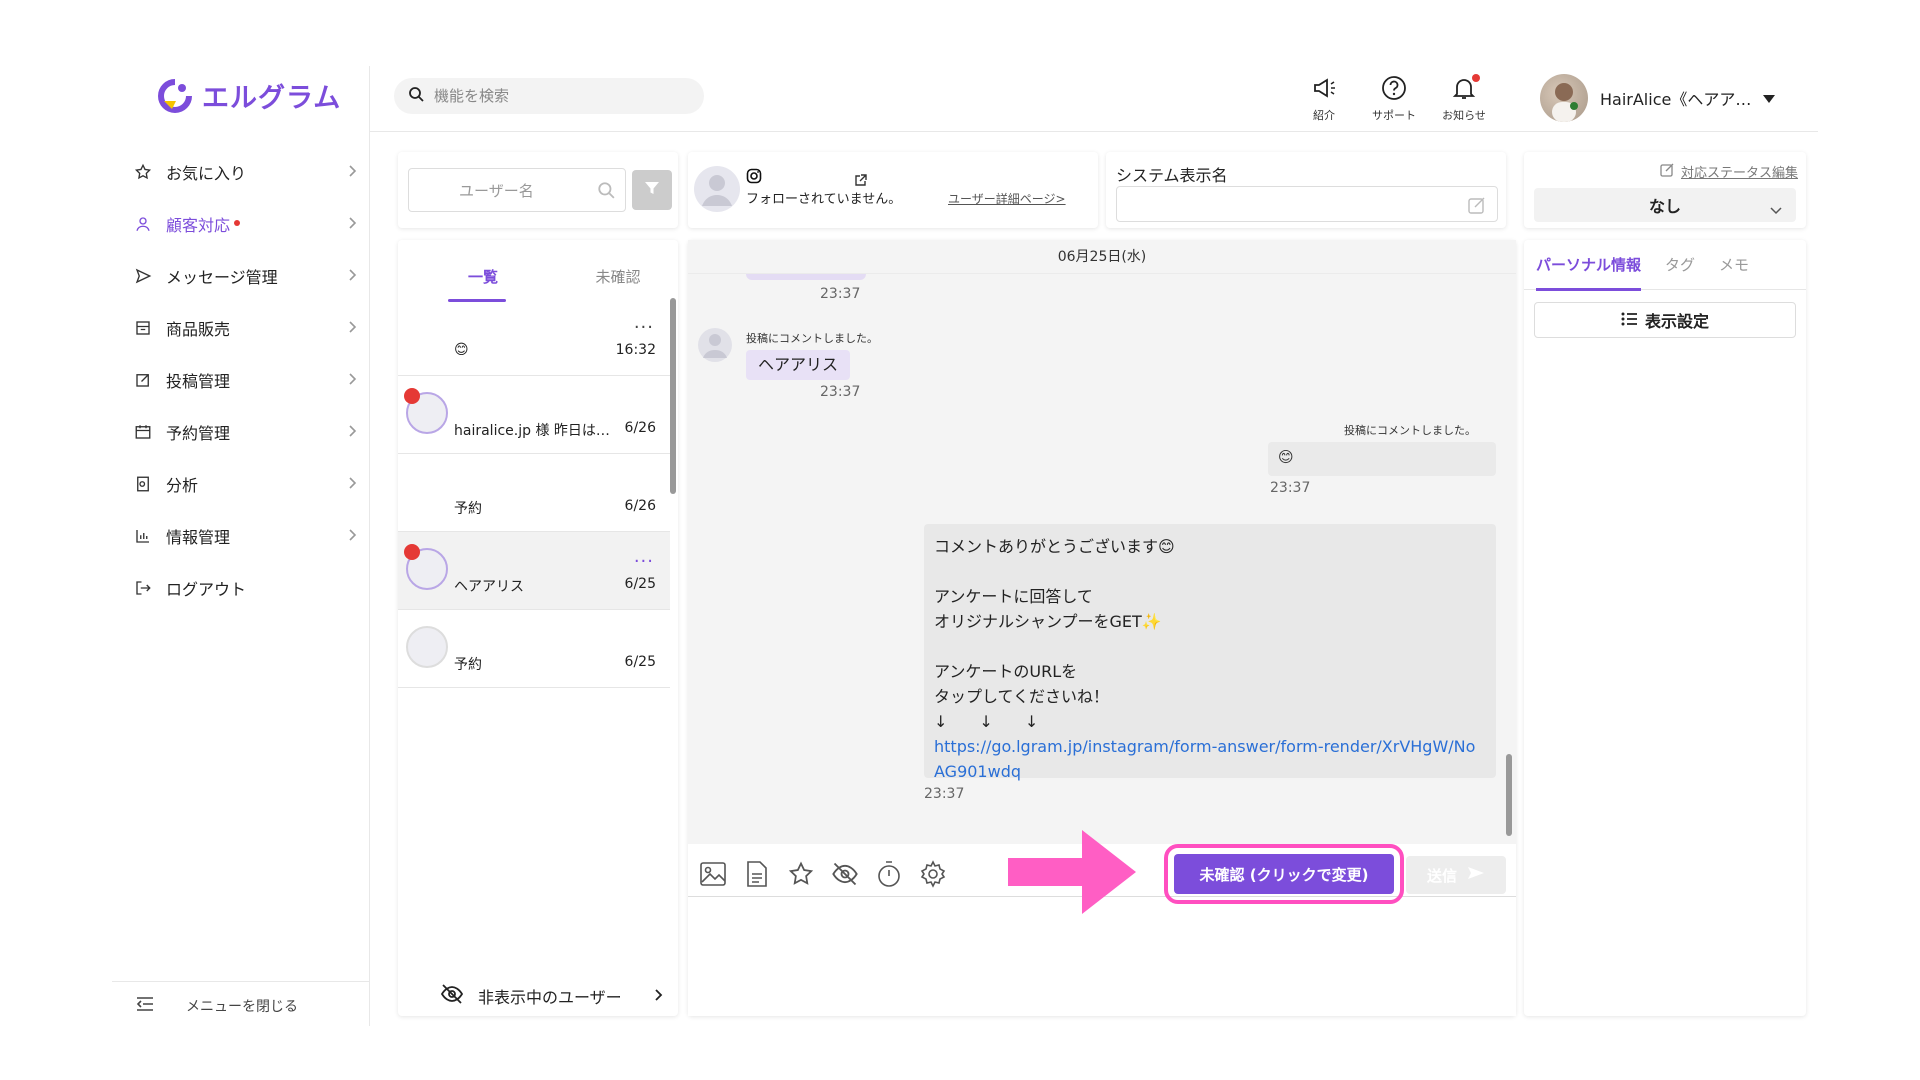 The height and width of the screenshot is (1080, 1920). I want to click on divider, so click(241, 981).